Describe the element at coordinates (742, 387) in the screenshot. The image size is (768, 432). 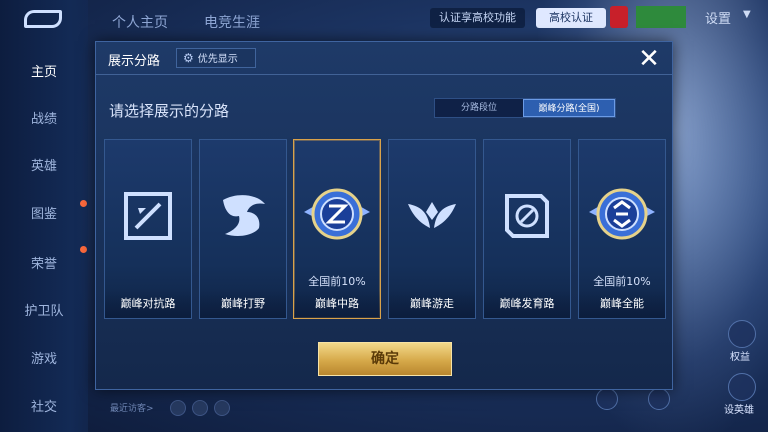
I see `set-hero-icon` at that location.